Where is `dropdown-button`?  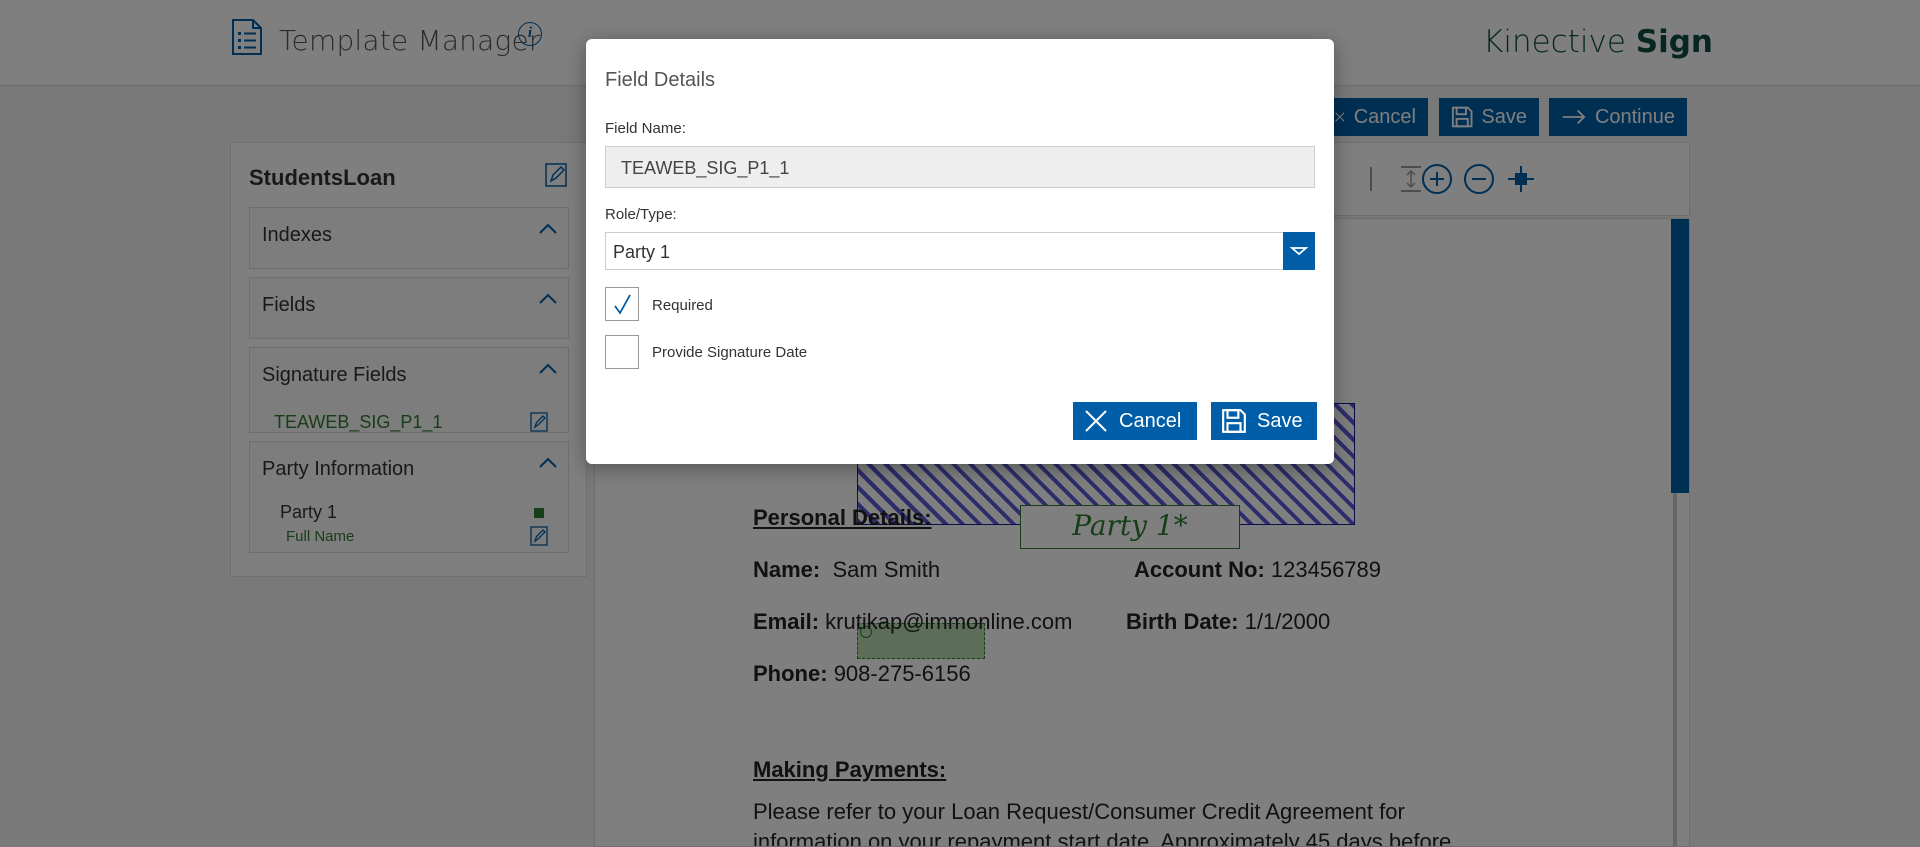 dropdown-button is located at coordinates (1299, 251).